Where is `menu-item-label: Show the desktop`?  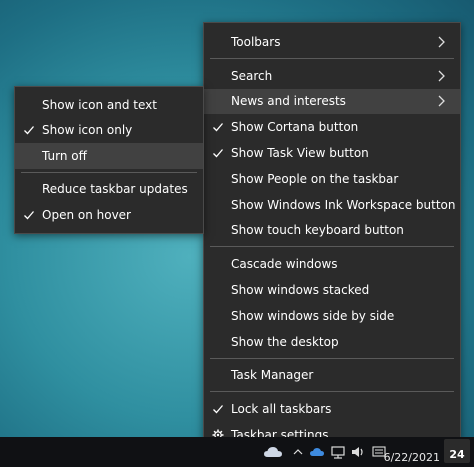
menu-item-label: Show the desktop is located at coordinates (285, 341).